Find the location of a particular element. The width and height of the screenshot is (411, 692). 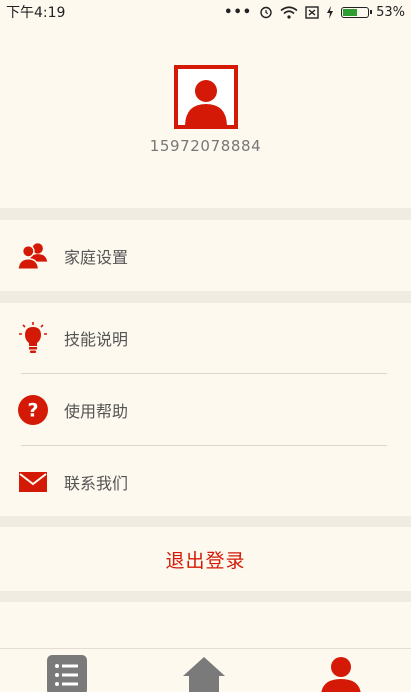

alarm-icon is located at coordinates (266, 12).